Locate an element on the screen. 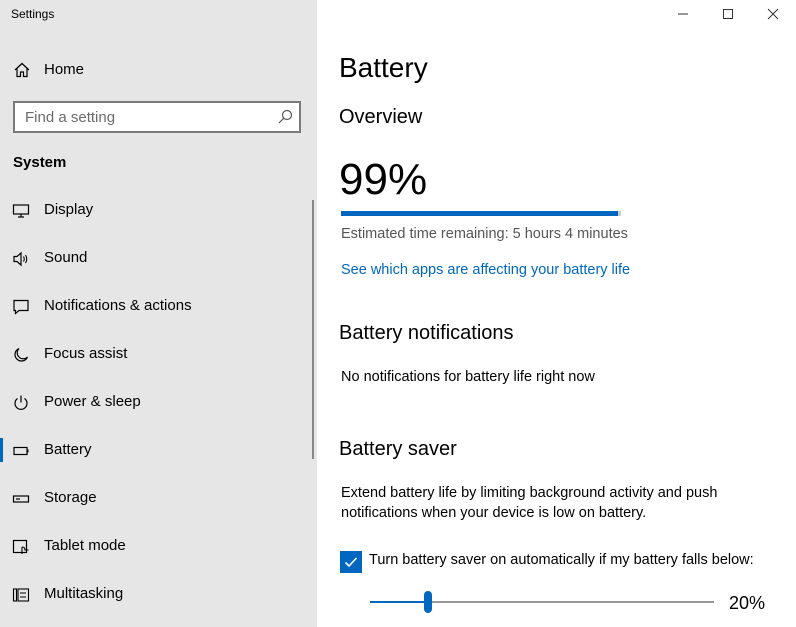 This screenshot has height=627, width=796. sidebar-item-label: Sound is located at coordinates (66, 257).